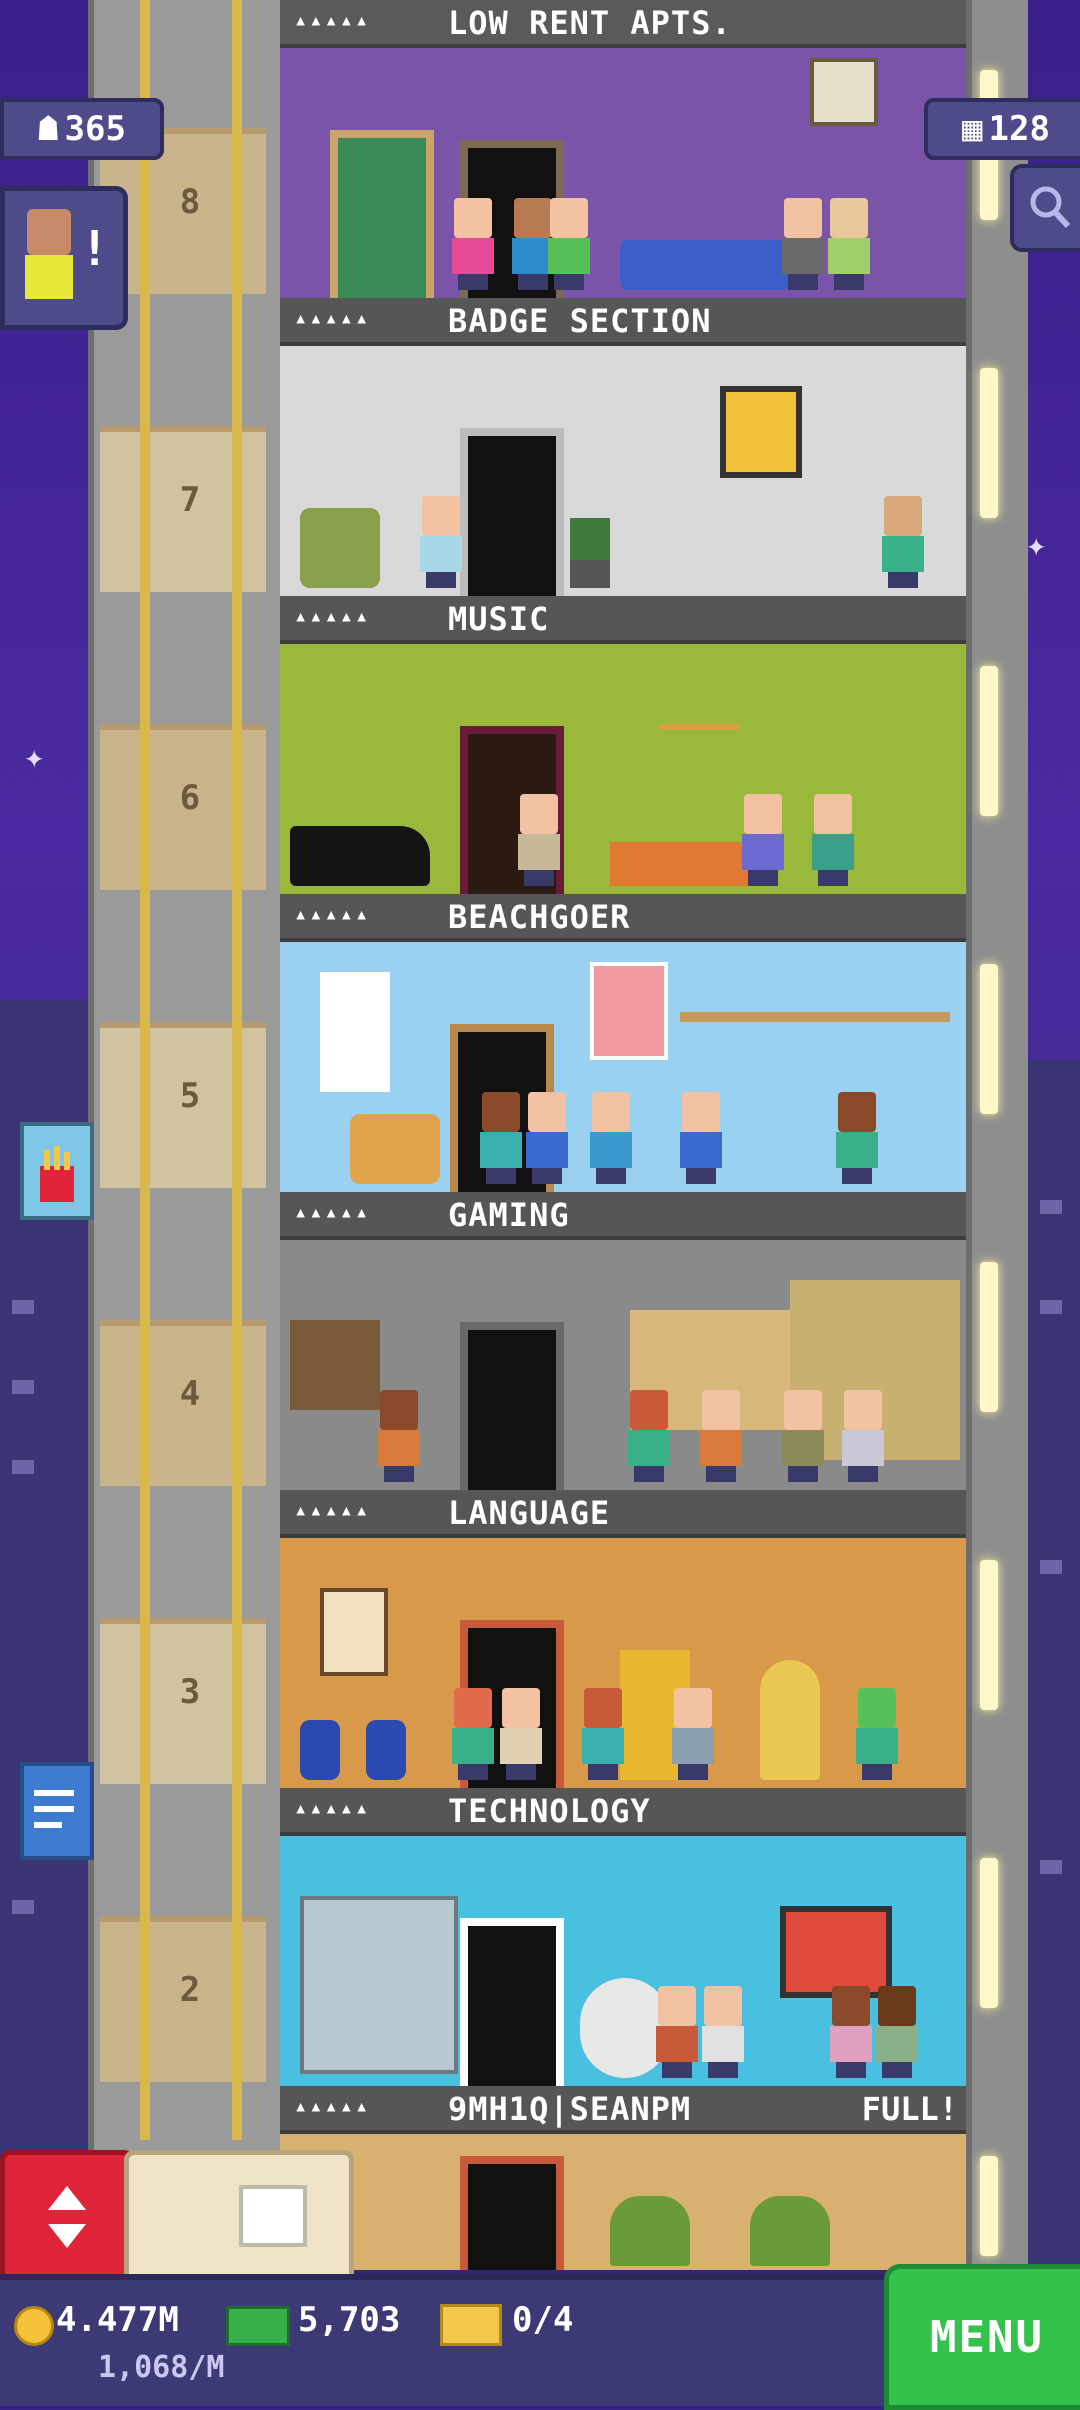  Describe the element at coordinates (382, 214) in the screenshot. I see `room-door` at that location.